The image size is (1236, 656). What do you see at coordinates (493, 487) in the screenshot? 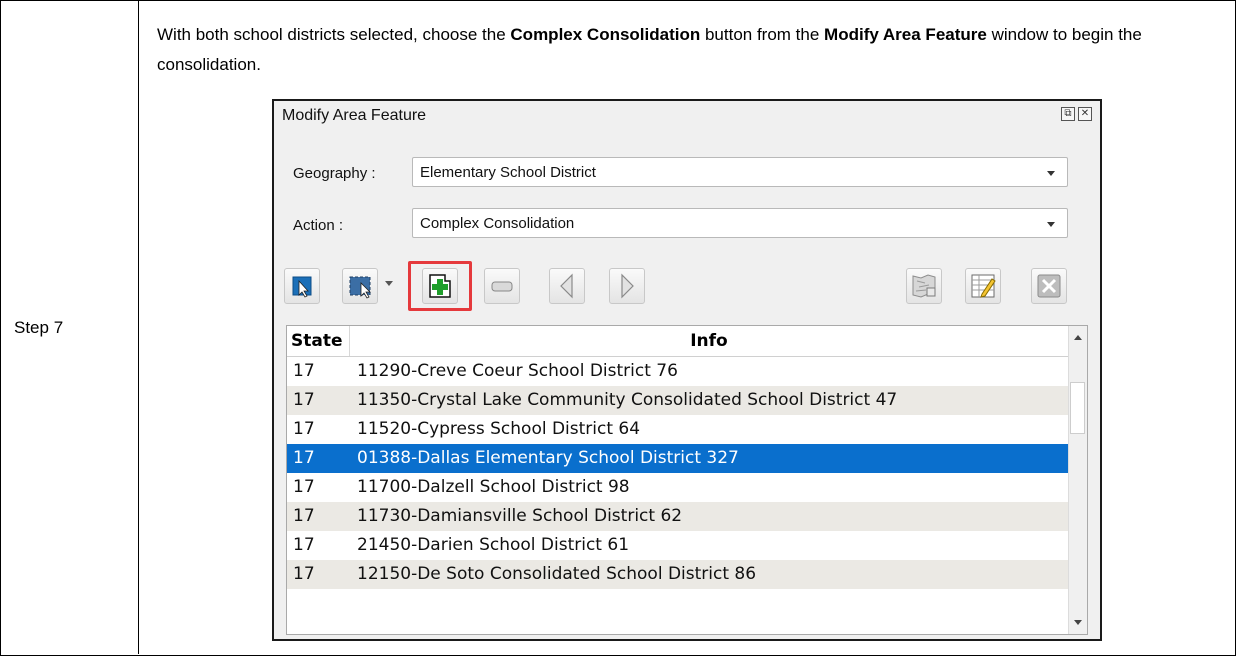
I see `cell-info: 11700-Dalzell School District 98` at bounding box center [493, 487].